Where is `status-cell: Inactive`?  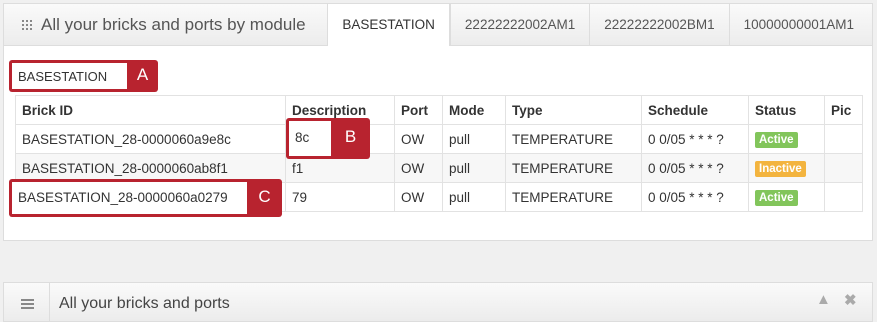 status-cell: Inactive is located at coordinates (786, 168).